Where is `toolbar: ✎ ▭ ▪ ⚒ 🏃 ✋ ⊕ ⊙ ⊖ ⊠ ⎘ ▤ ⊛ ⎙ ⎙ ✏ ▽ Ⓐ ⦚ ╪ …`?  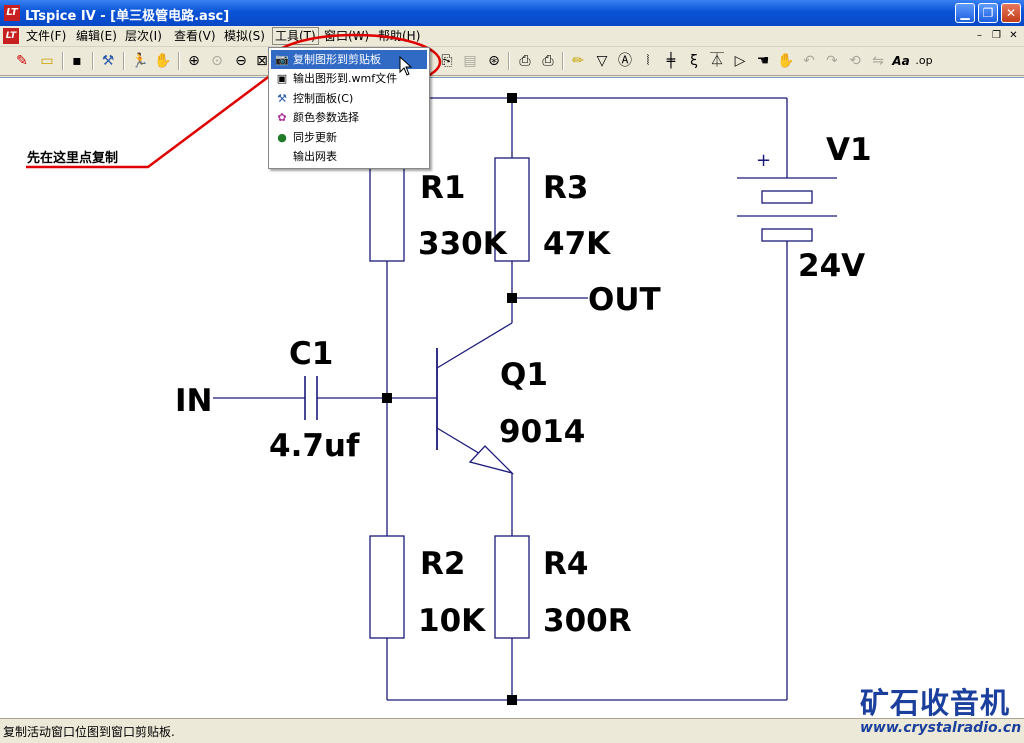 toolbar: ✎ ▭ ▪ ⚒ 🏃 ✋ ⊕ ⊙ ⊖ ⊠ ⎘ ▤ ⊛ ⎙ ⎙ ✏ ▽ Ⓐ ⦚ ╪ … is located at coordinates (512, 61).